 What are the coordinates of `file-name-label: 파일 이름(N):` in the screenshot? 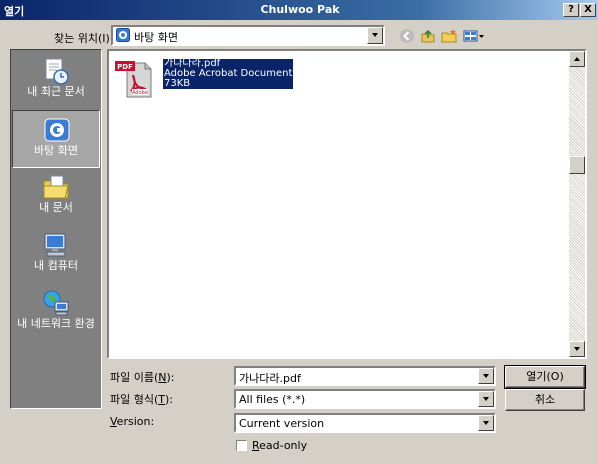 It's located at (142, 377).